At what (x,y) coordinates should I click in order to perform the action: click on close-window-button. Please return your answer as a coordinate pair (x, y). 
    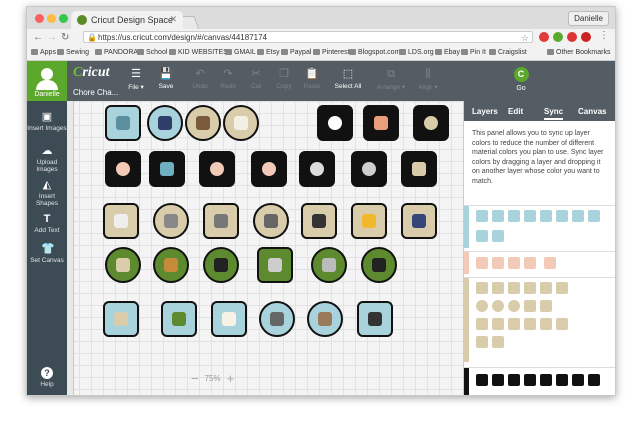
    Looking at the image, I should click on (39, 18).